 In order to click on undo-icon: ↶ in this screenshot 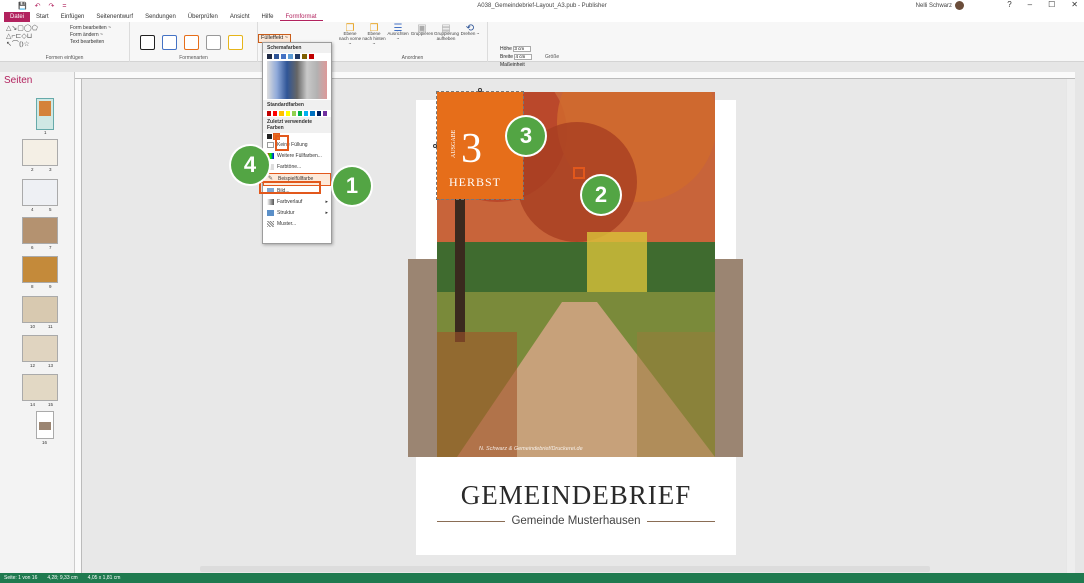, I will do `click(38, 6)`.